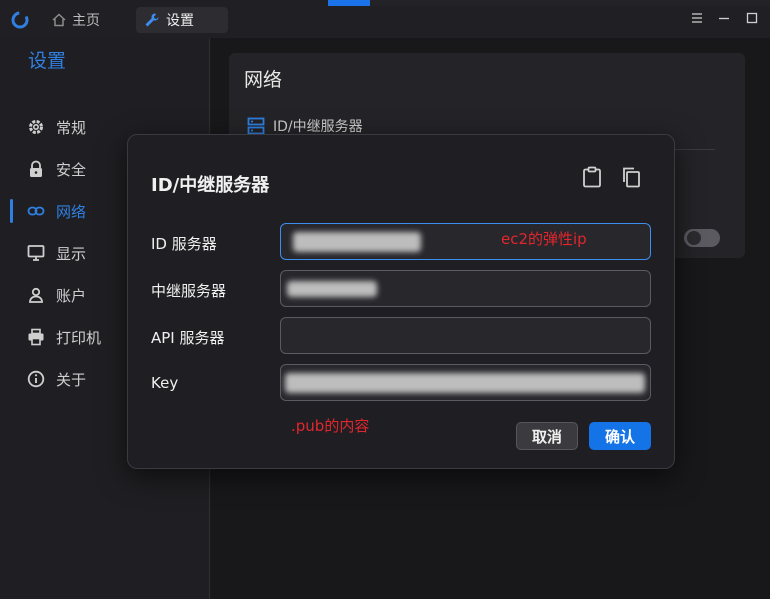 The height and width of the screenshot is (599, 770). Describe the element at coordinates (36, 295) in the screenshot. I see `person-icon` at that location.